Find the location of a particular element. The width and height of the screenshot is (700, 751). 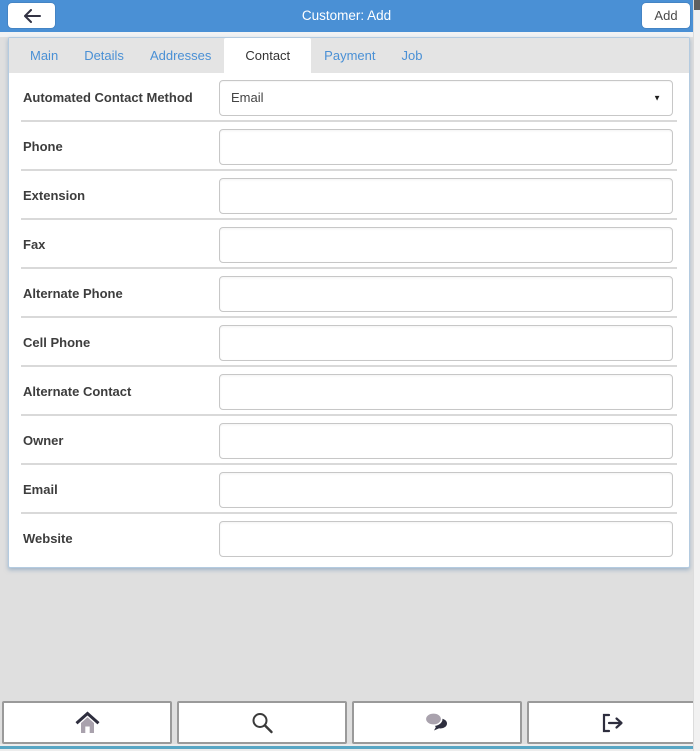

form-row-alternate-contact: Alternate Contact is located at coordinates (349, 391).